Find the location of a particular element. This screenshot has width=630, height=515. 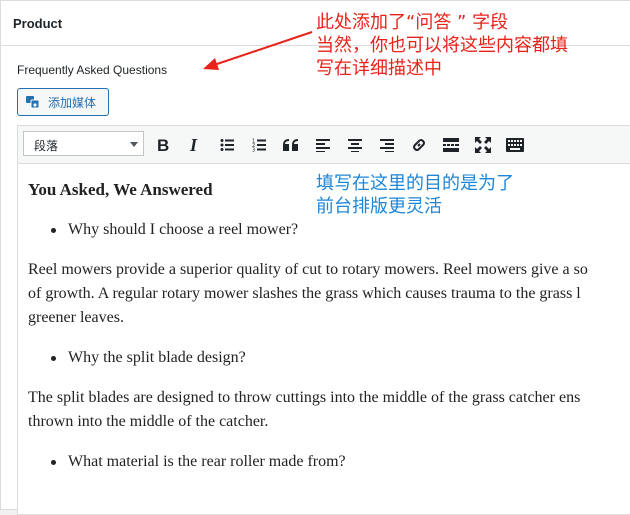

red-annotation-line3: 写在详细描述中 is located at coordinates (379, 68).